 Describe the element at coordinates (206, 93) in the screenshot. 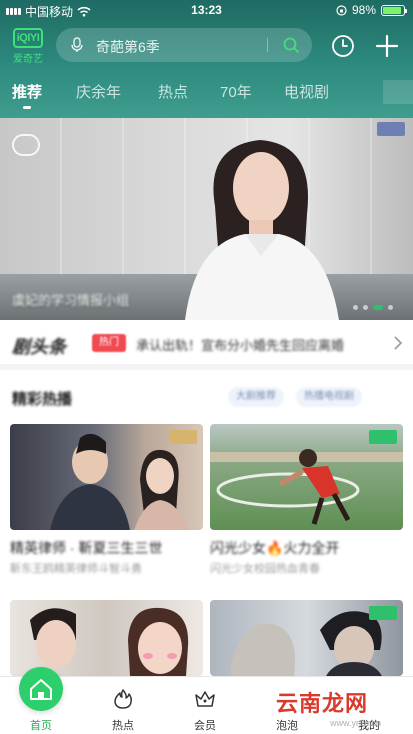

I see `channel-tabs: 推荐 庆余年 热点 70年 电视剧` at that location.